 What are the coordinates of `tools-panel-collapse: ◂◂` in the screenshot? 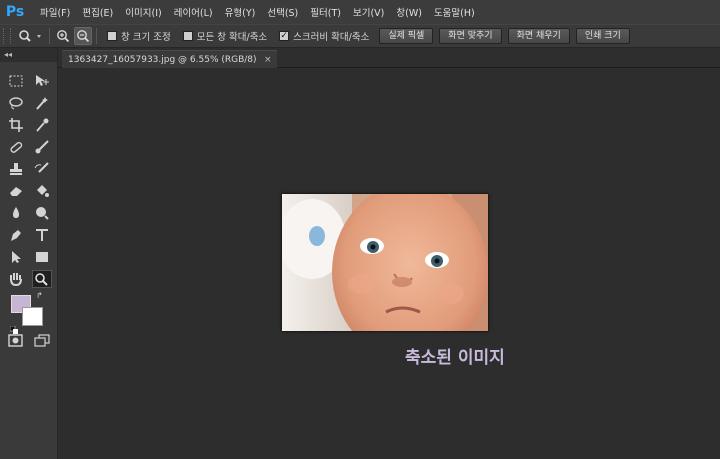 It's located at (28, 55).